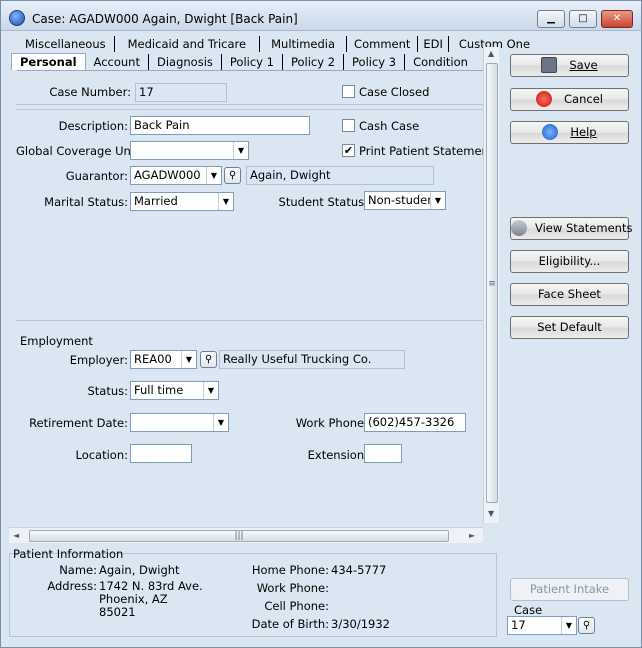  Describe the element at coordinates (348, 125) in the screenshot. I see `cash-case-checkbox` at that location.